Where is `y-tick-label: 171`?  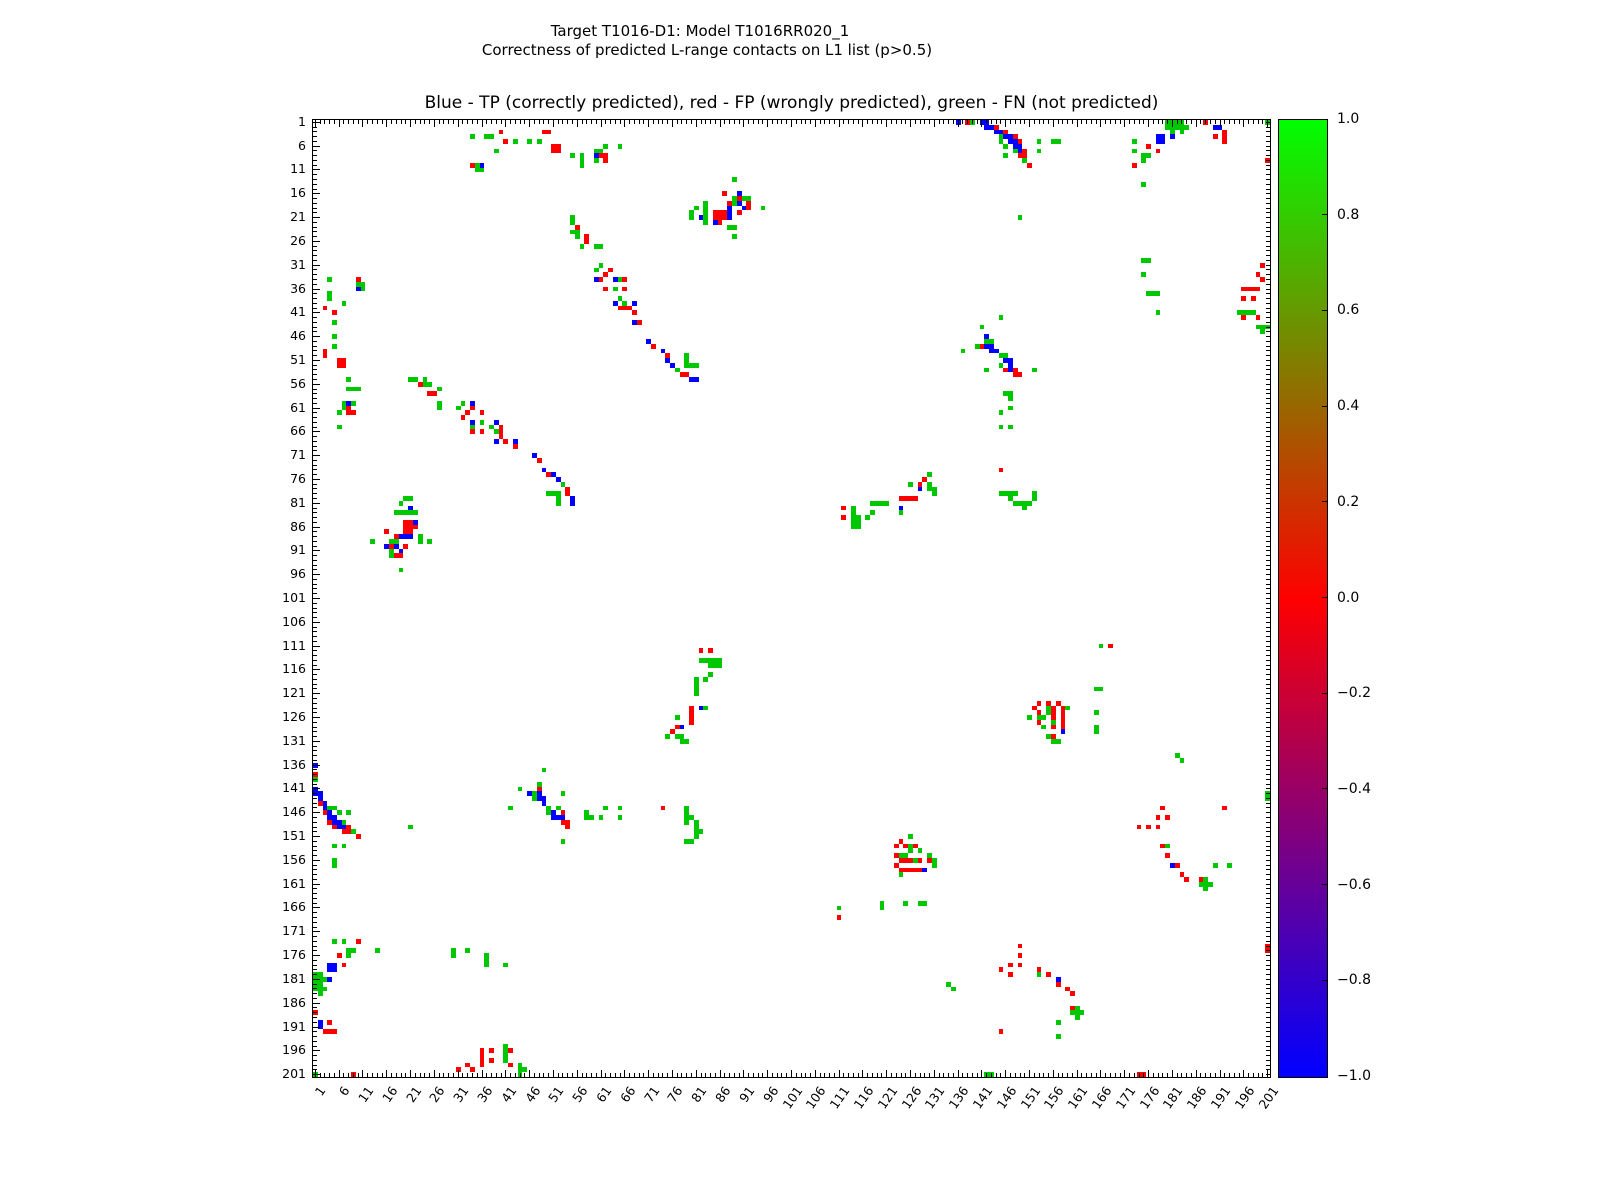 y-tick-label: 171 is located at coordinates (294, 931).